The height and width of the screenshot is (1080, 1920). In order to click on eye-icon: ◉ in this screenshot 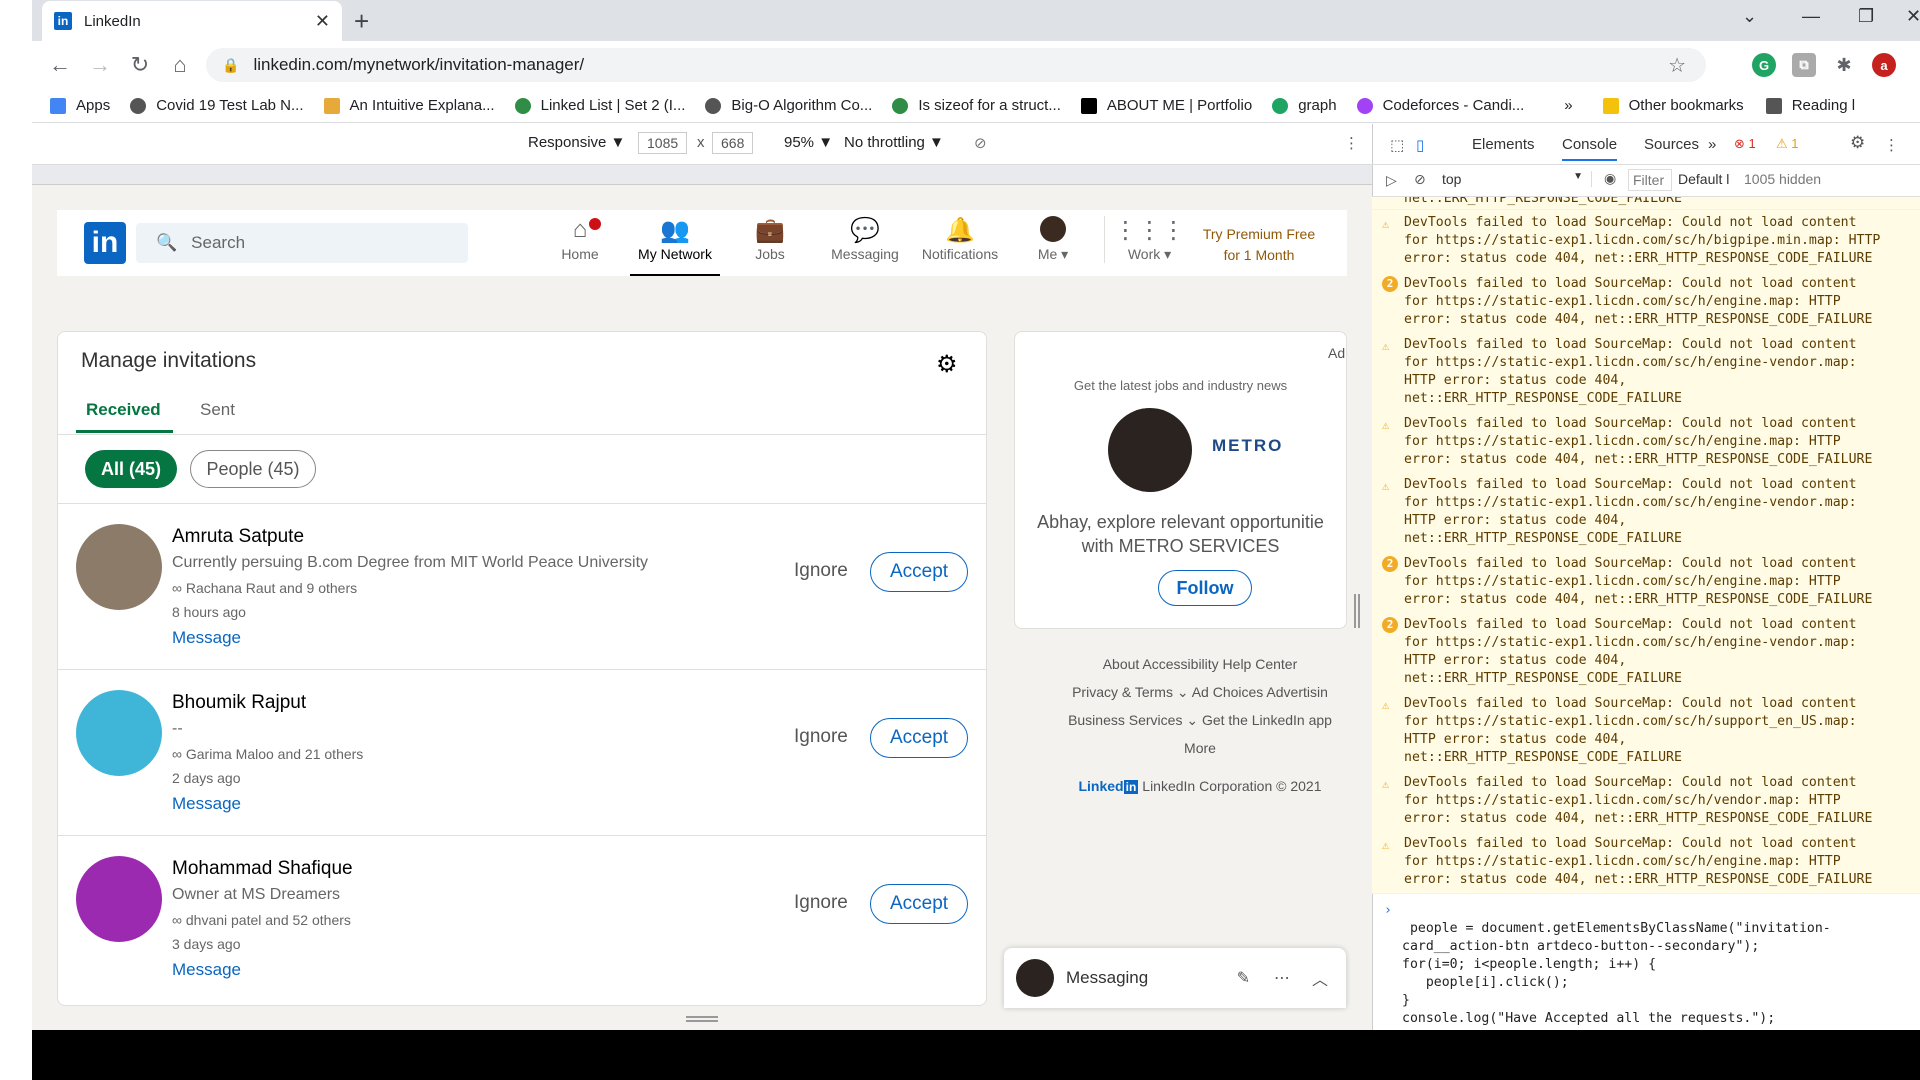, I will do `click(1610, 178)`.